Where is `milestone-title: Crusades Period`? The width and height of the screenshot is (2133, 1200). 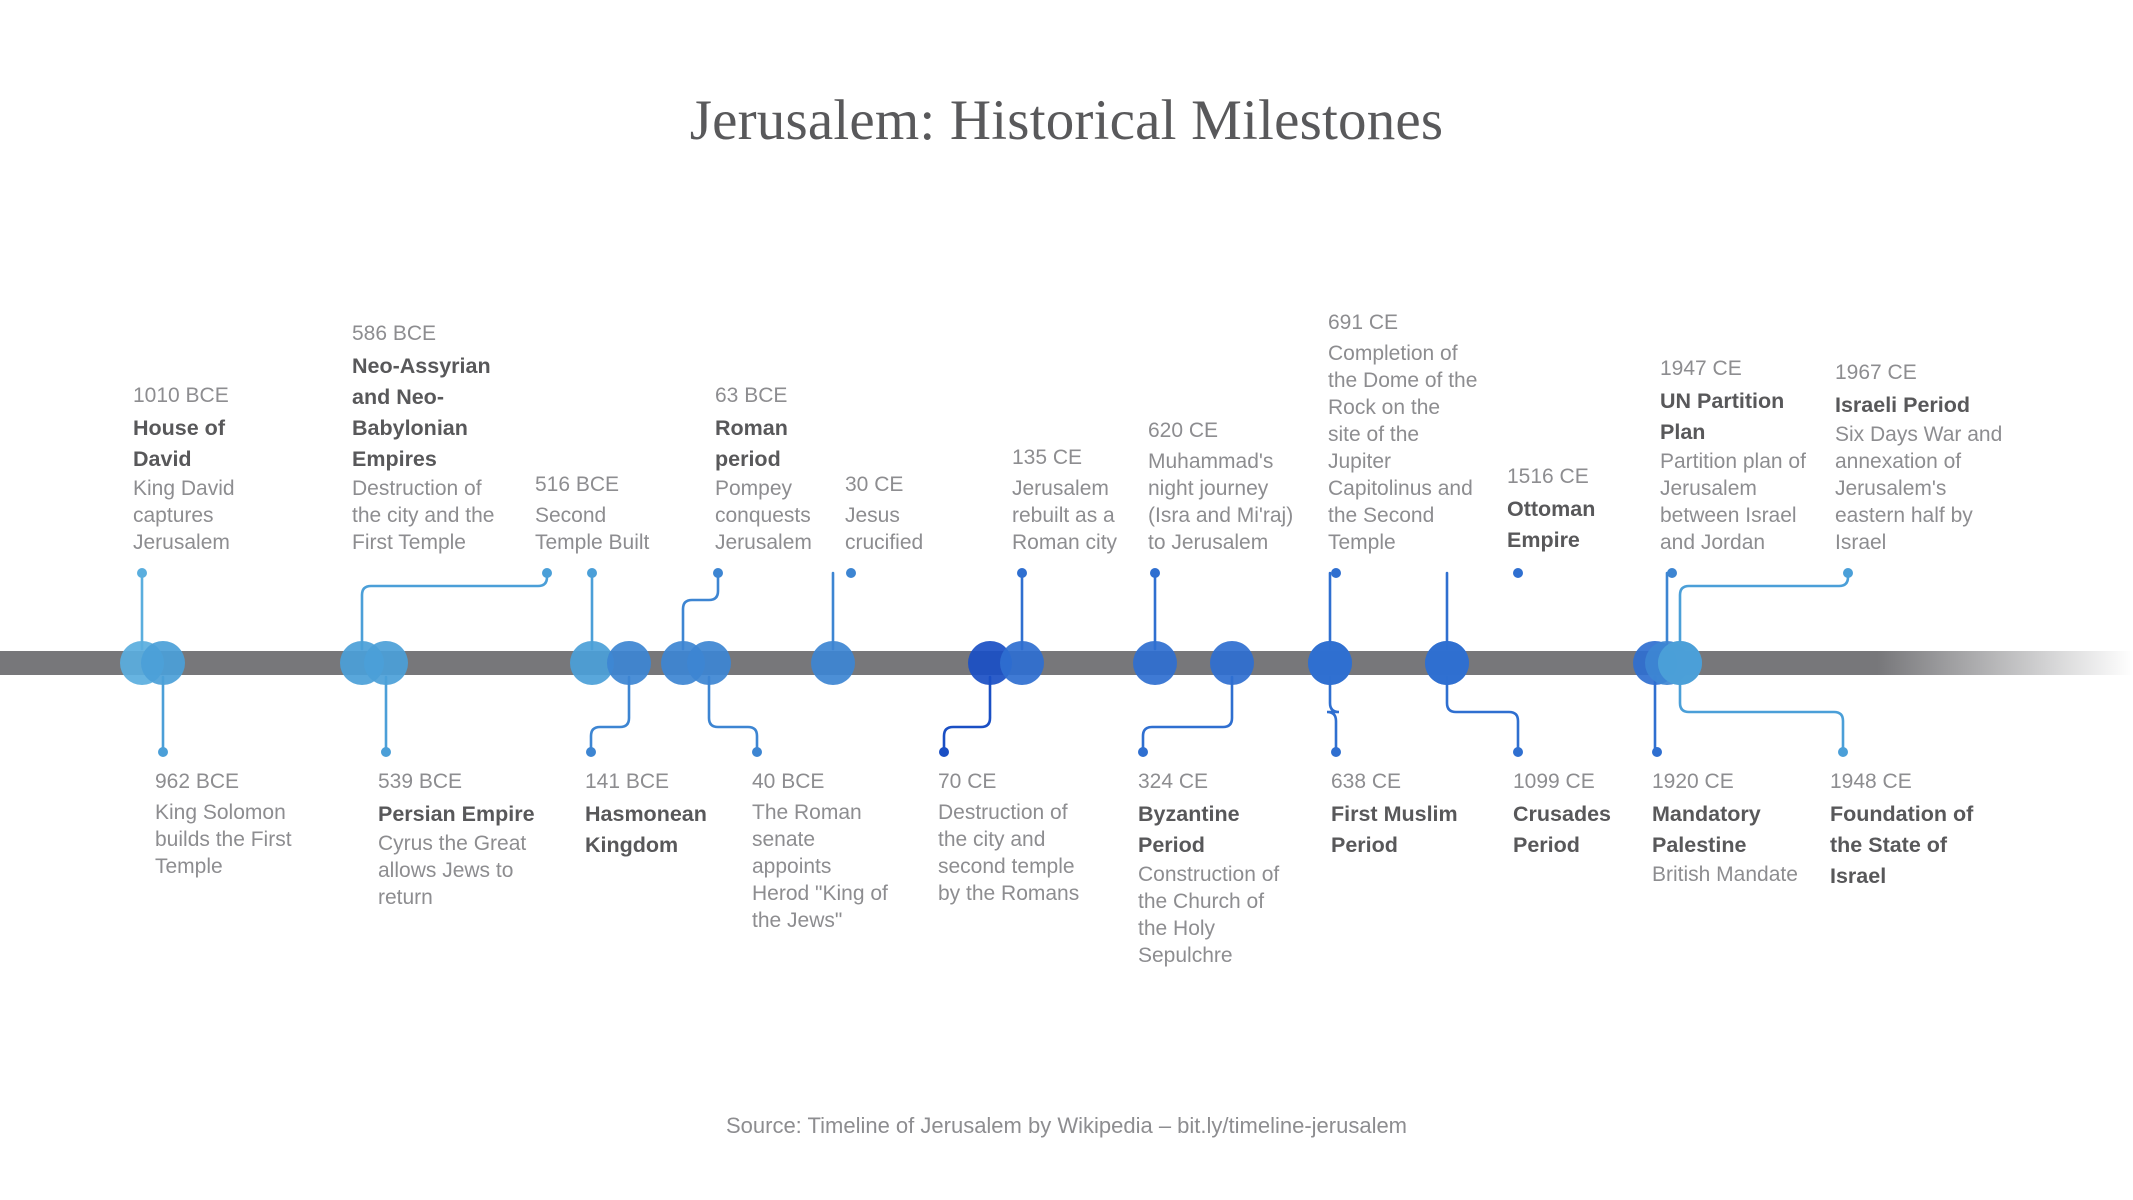
milestone-title: Crusades Period is located at coordinates (1562, 829).